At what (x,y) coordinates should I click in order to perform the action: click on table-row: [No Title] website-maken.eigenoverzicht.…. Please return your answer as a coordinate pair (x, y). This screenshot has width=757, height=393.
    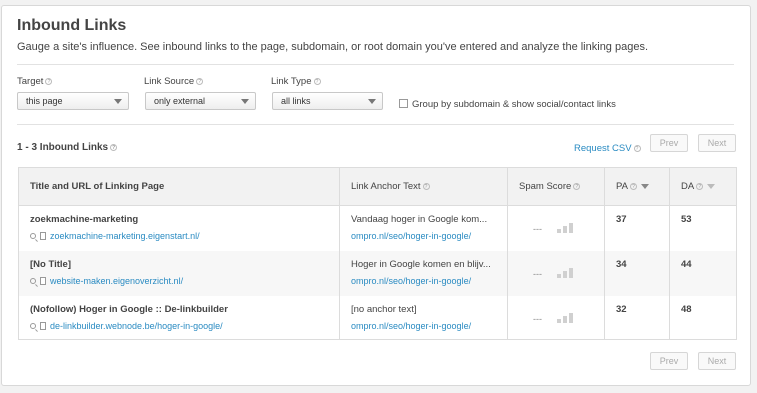
    Looking at the image, I should click on (377, 273).